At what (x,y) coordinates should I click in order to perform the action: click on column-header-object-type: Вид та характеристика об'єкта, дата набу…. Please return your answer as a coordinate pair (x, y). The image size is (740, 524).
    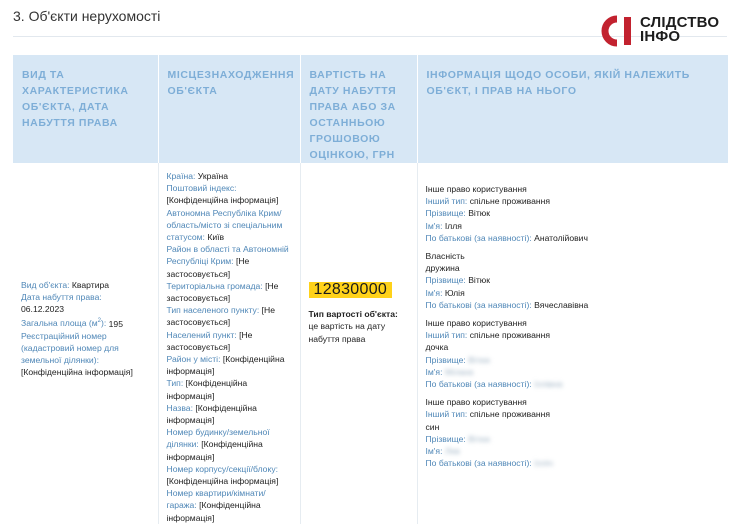
    Looking at the image, I should click on (86, 109).